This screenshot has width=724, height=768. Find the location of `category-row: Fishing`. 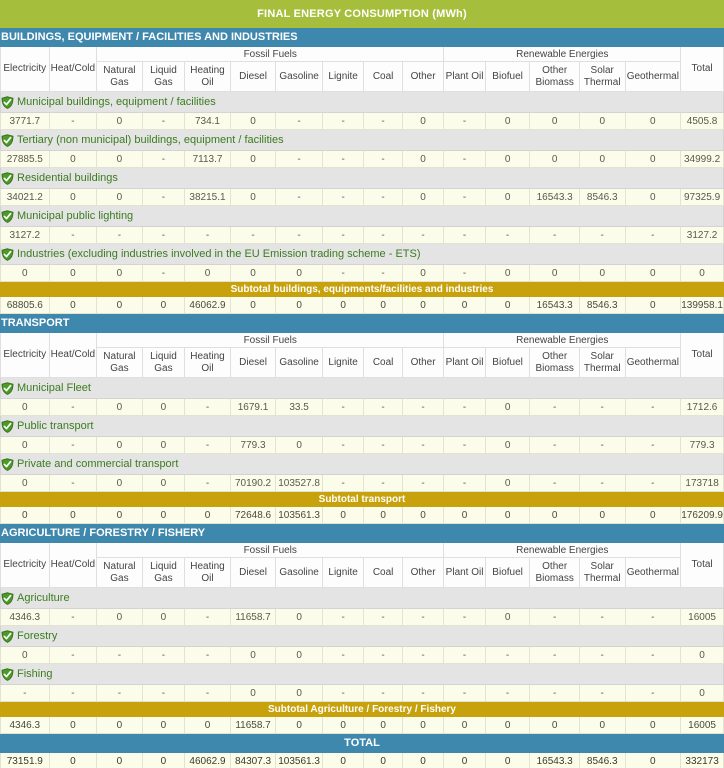

category-row: Fishing is located at coordinates (362, 674).